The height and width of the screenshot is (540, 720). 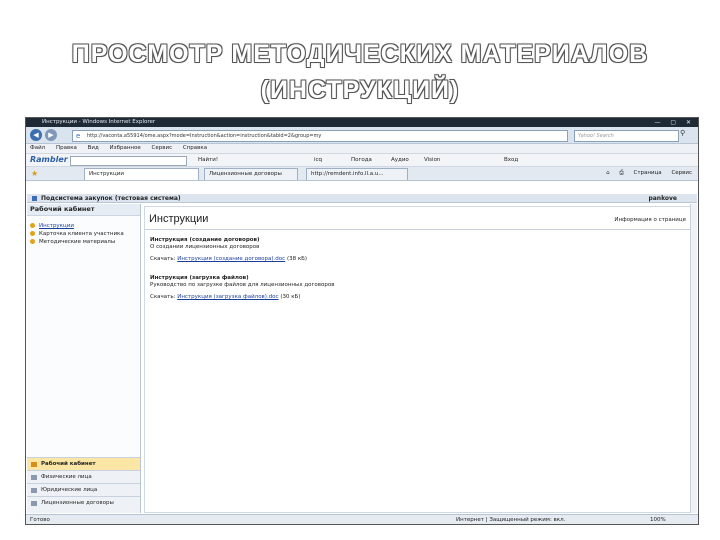 What do you see at coordinates (34, 503) in the screenshot?
I see `document-icon` at bounding box center [34, 503].